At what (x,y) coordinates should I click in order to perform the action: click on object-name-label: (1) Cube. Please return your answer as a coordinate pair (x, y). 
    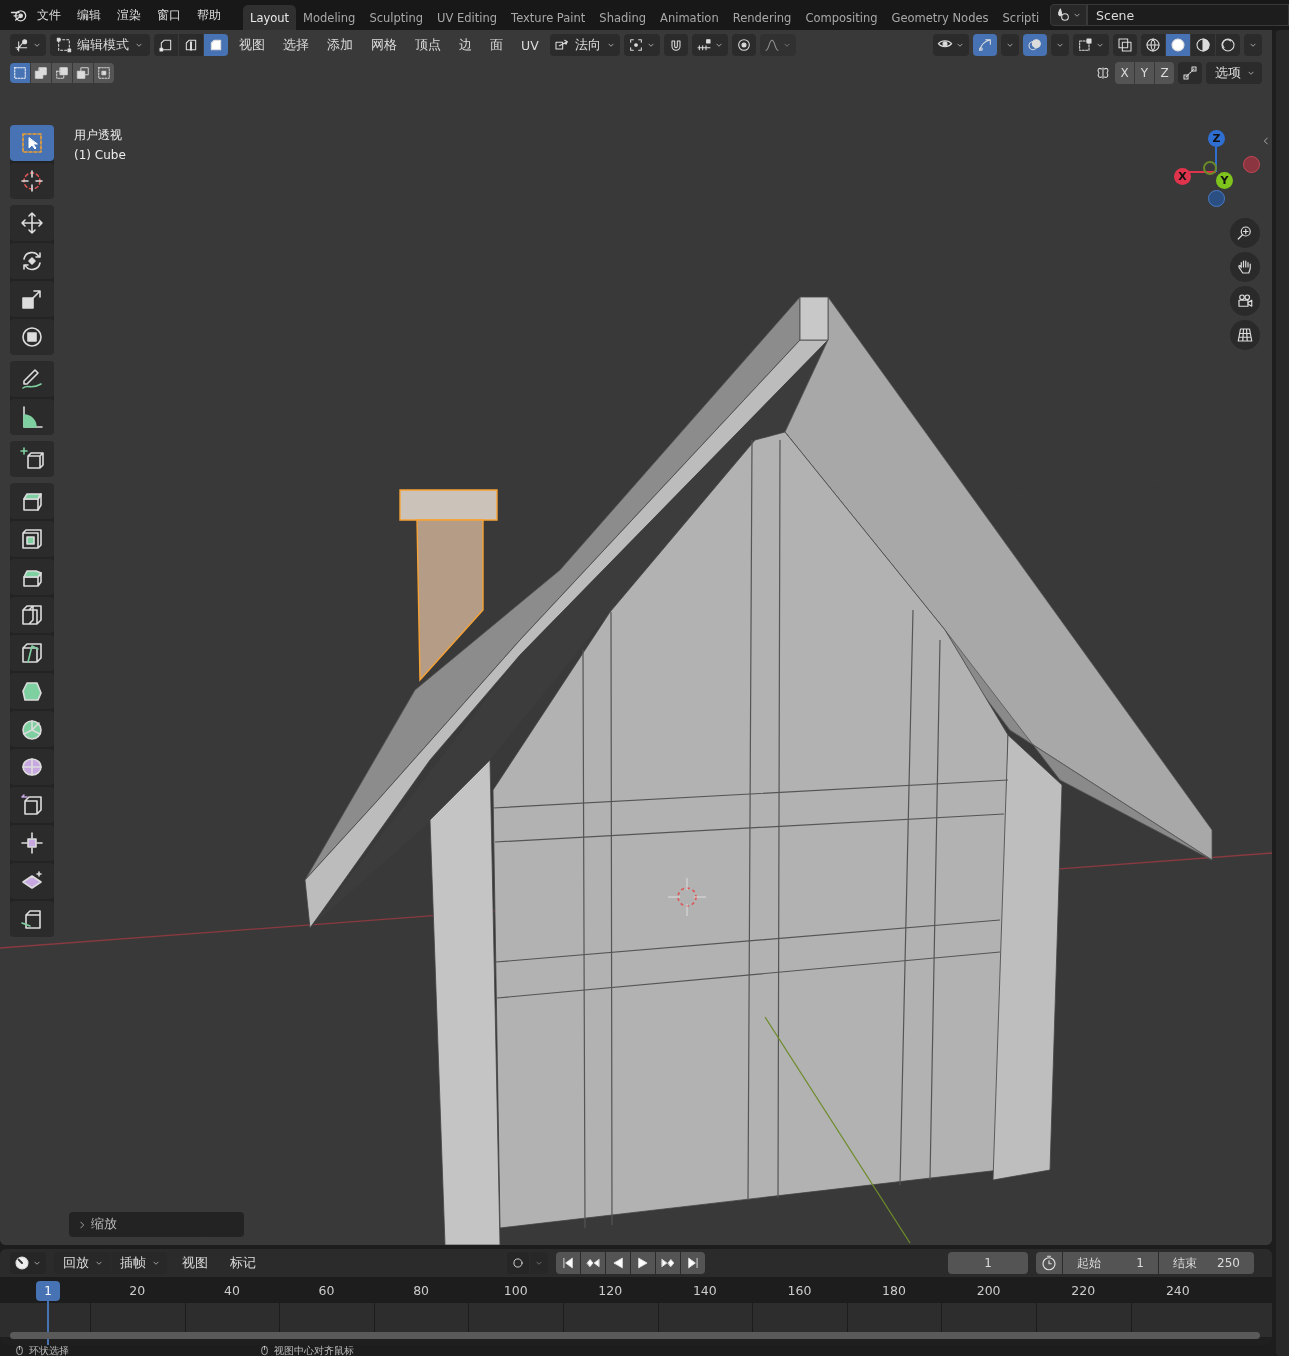
    Looking at the image, I should click on (100, 155).